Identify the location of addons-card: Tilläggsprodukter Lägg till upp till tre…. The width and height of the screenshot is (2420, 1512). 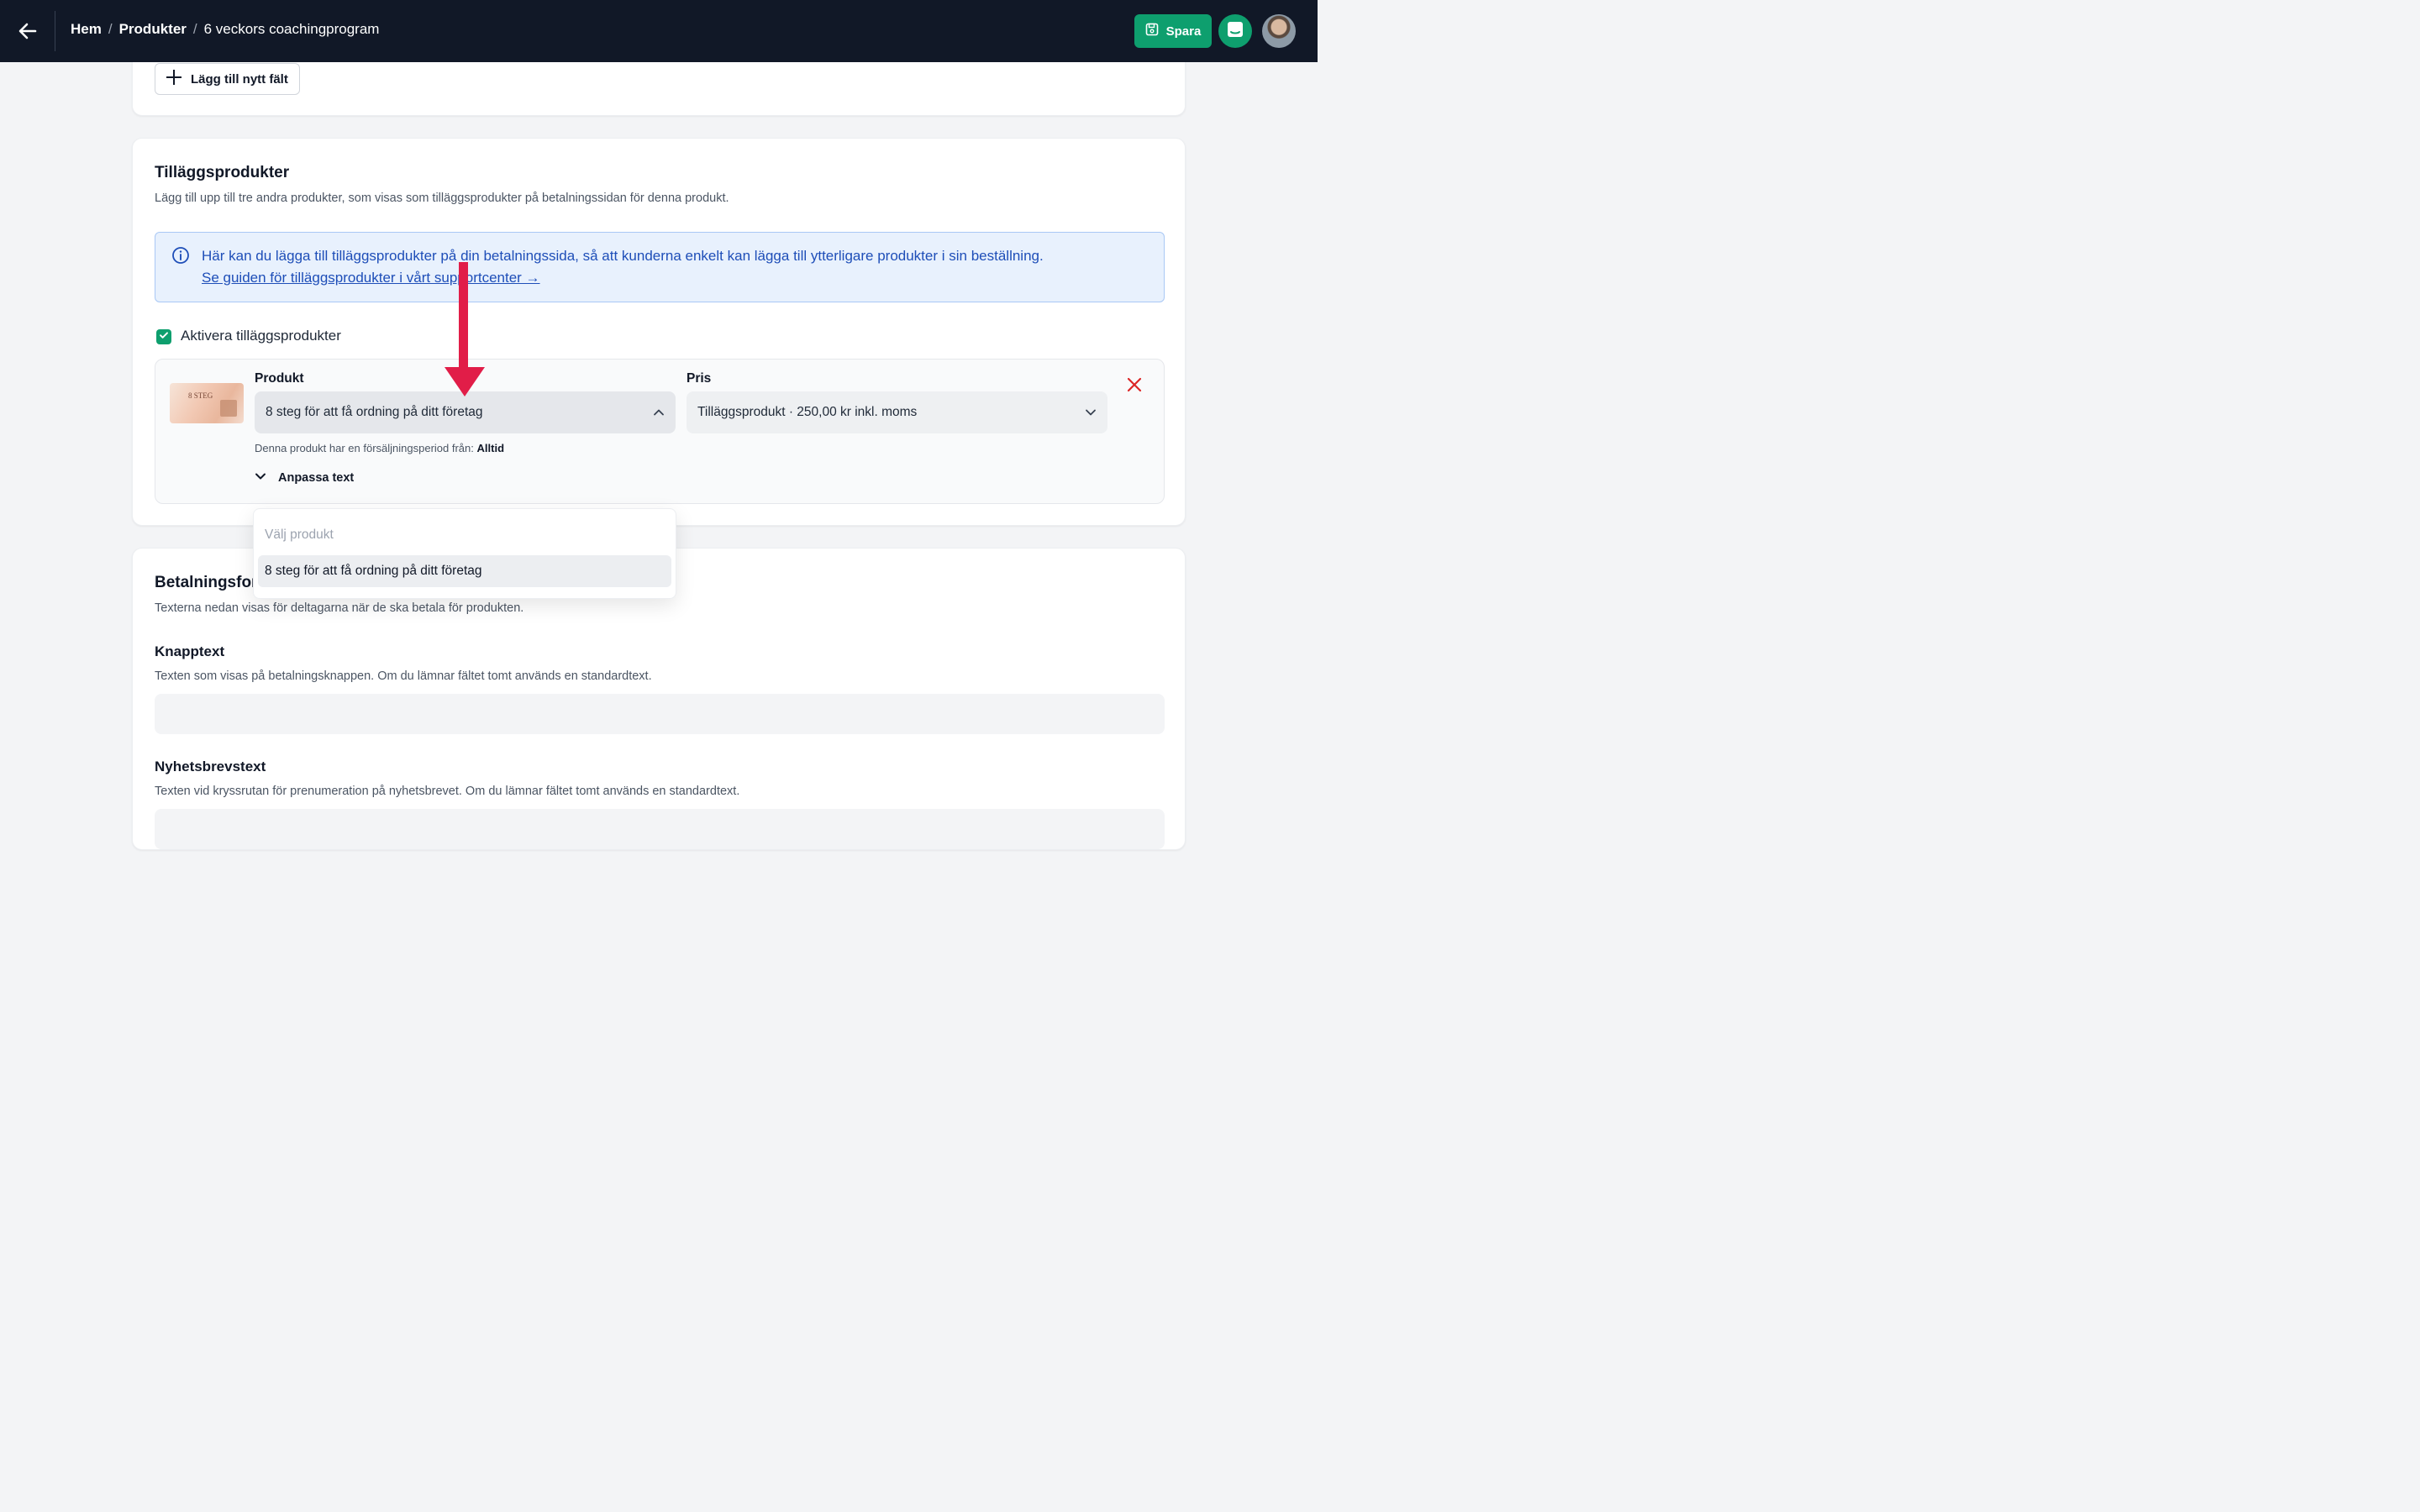
(659, 332).